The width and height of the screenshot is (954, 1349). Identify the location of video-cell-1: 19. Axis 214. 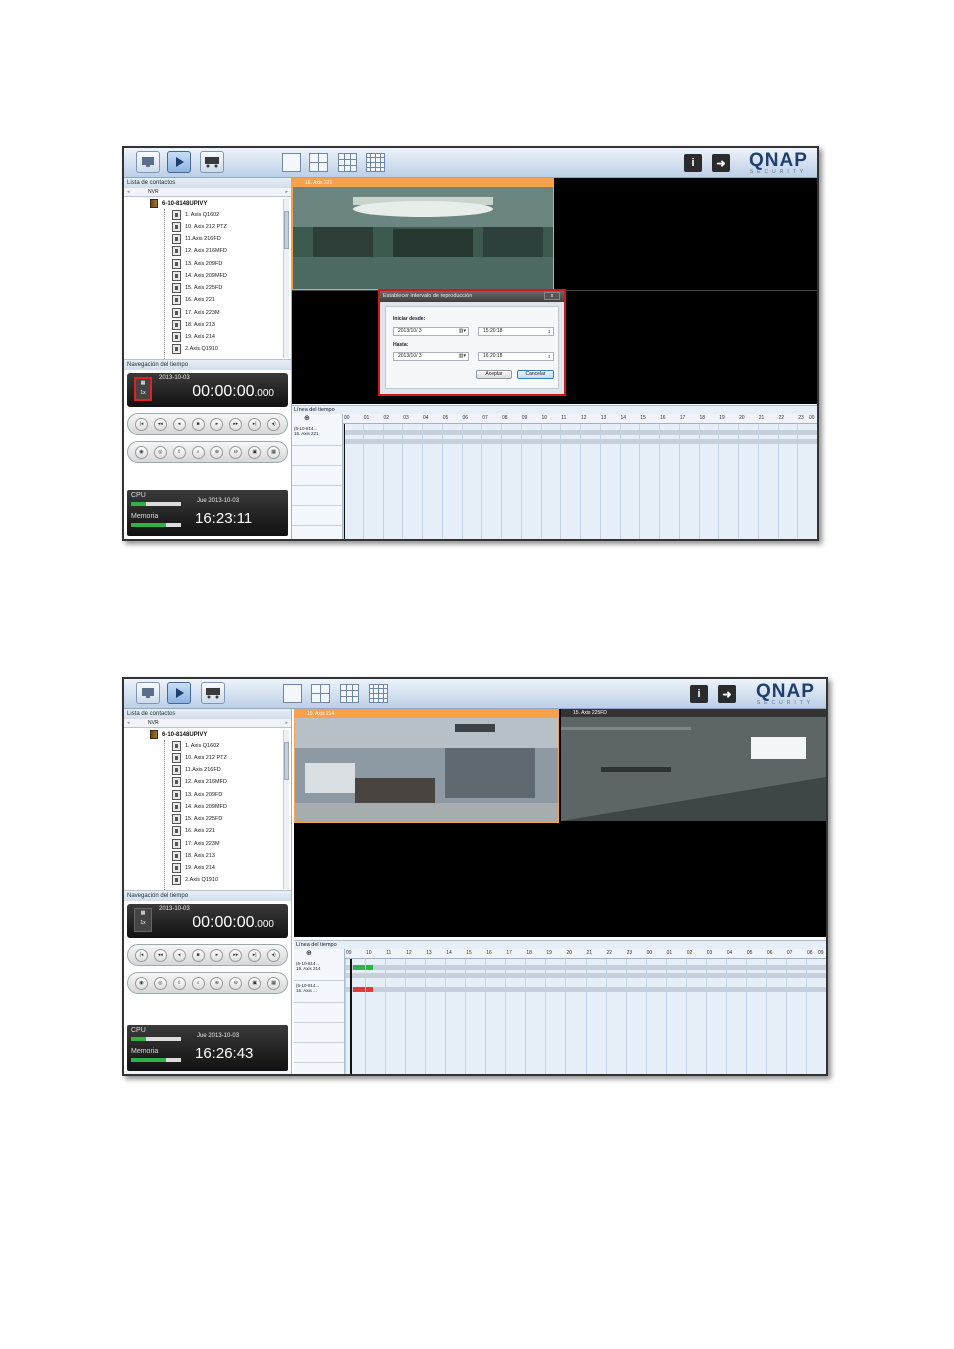
(426, 766).